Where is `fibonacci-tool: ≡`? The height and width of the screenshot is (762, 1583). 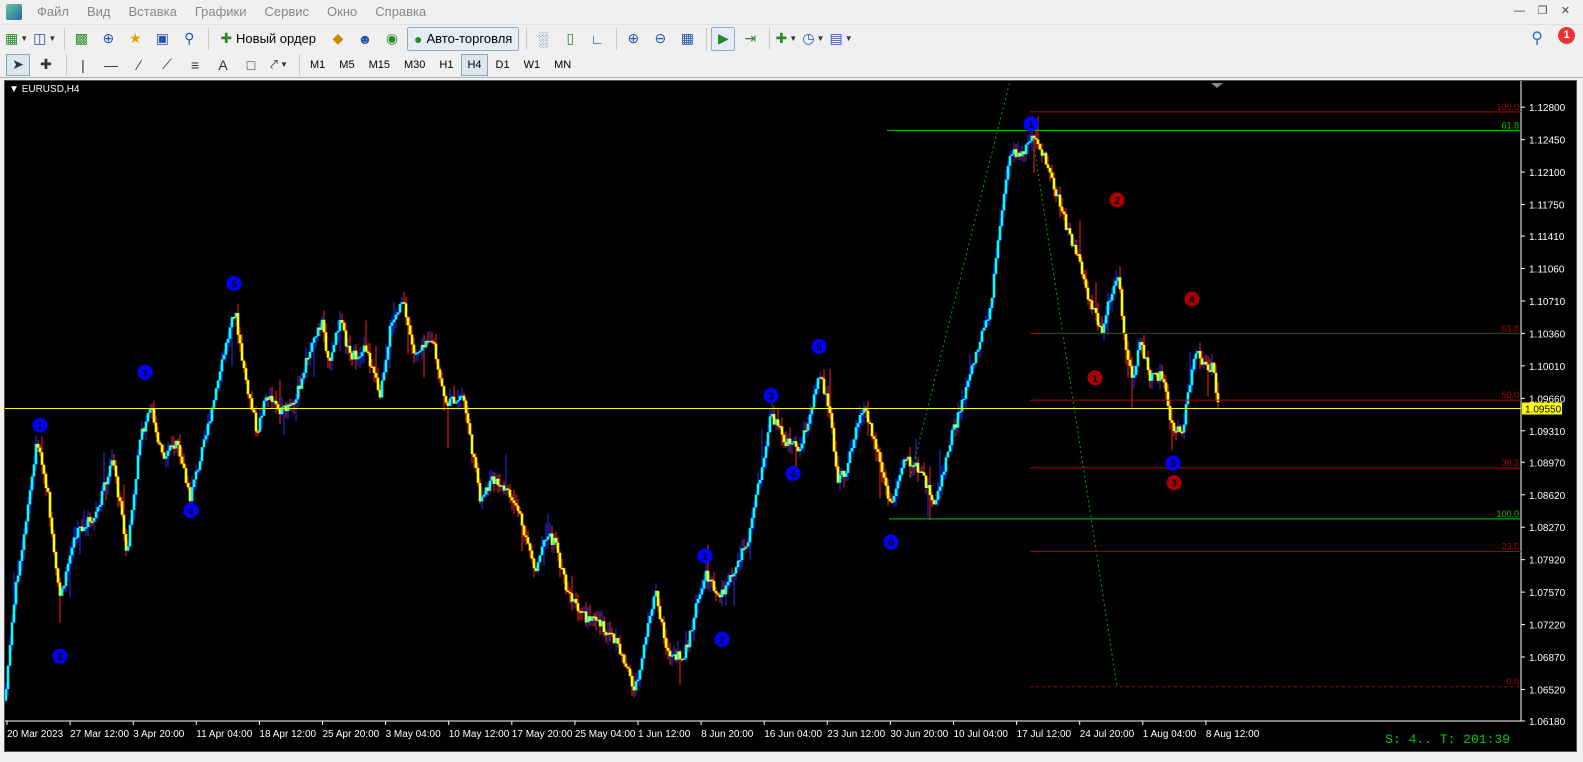
fibonacci-tool: ≡ is located at coordinates (195, 65).